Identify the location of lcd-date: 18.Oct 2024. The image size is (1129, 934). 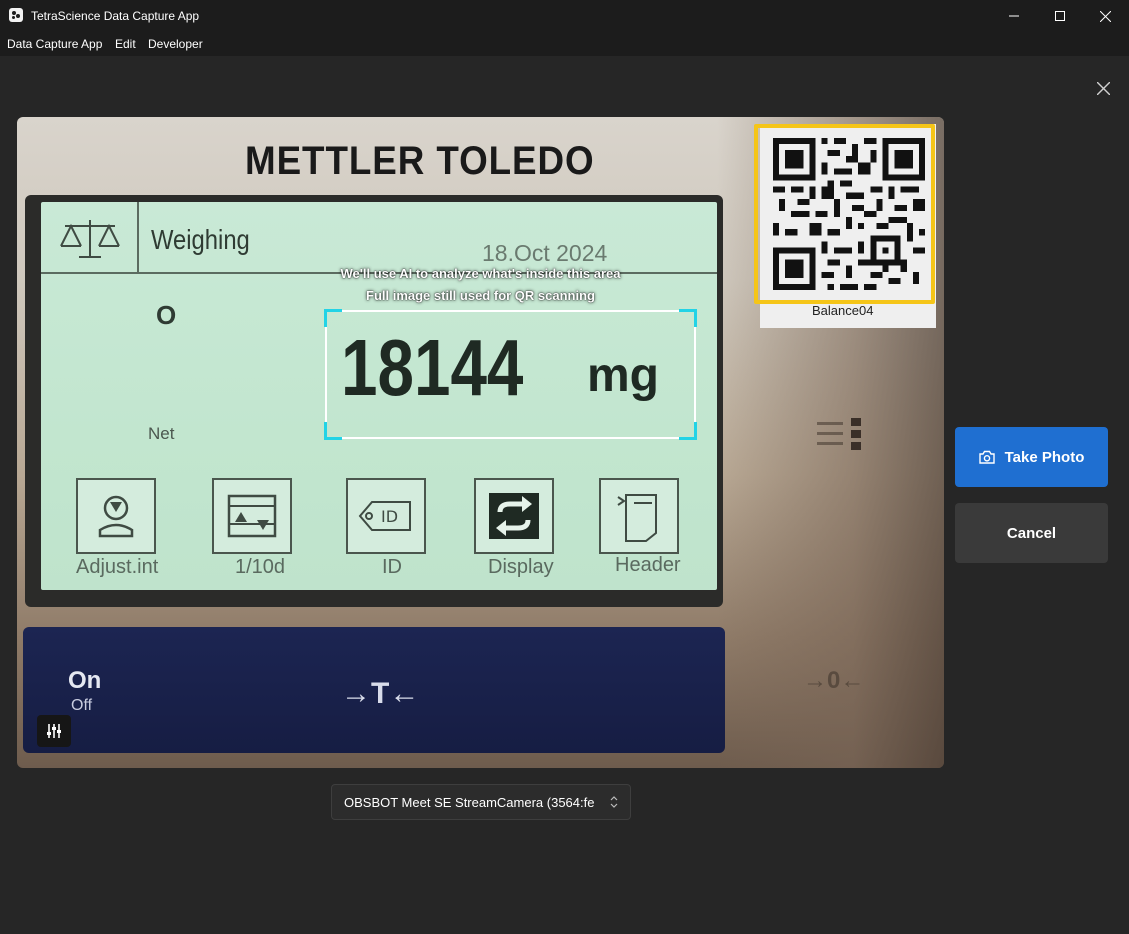
(545, 253).